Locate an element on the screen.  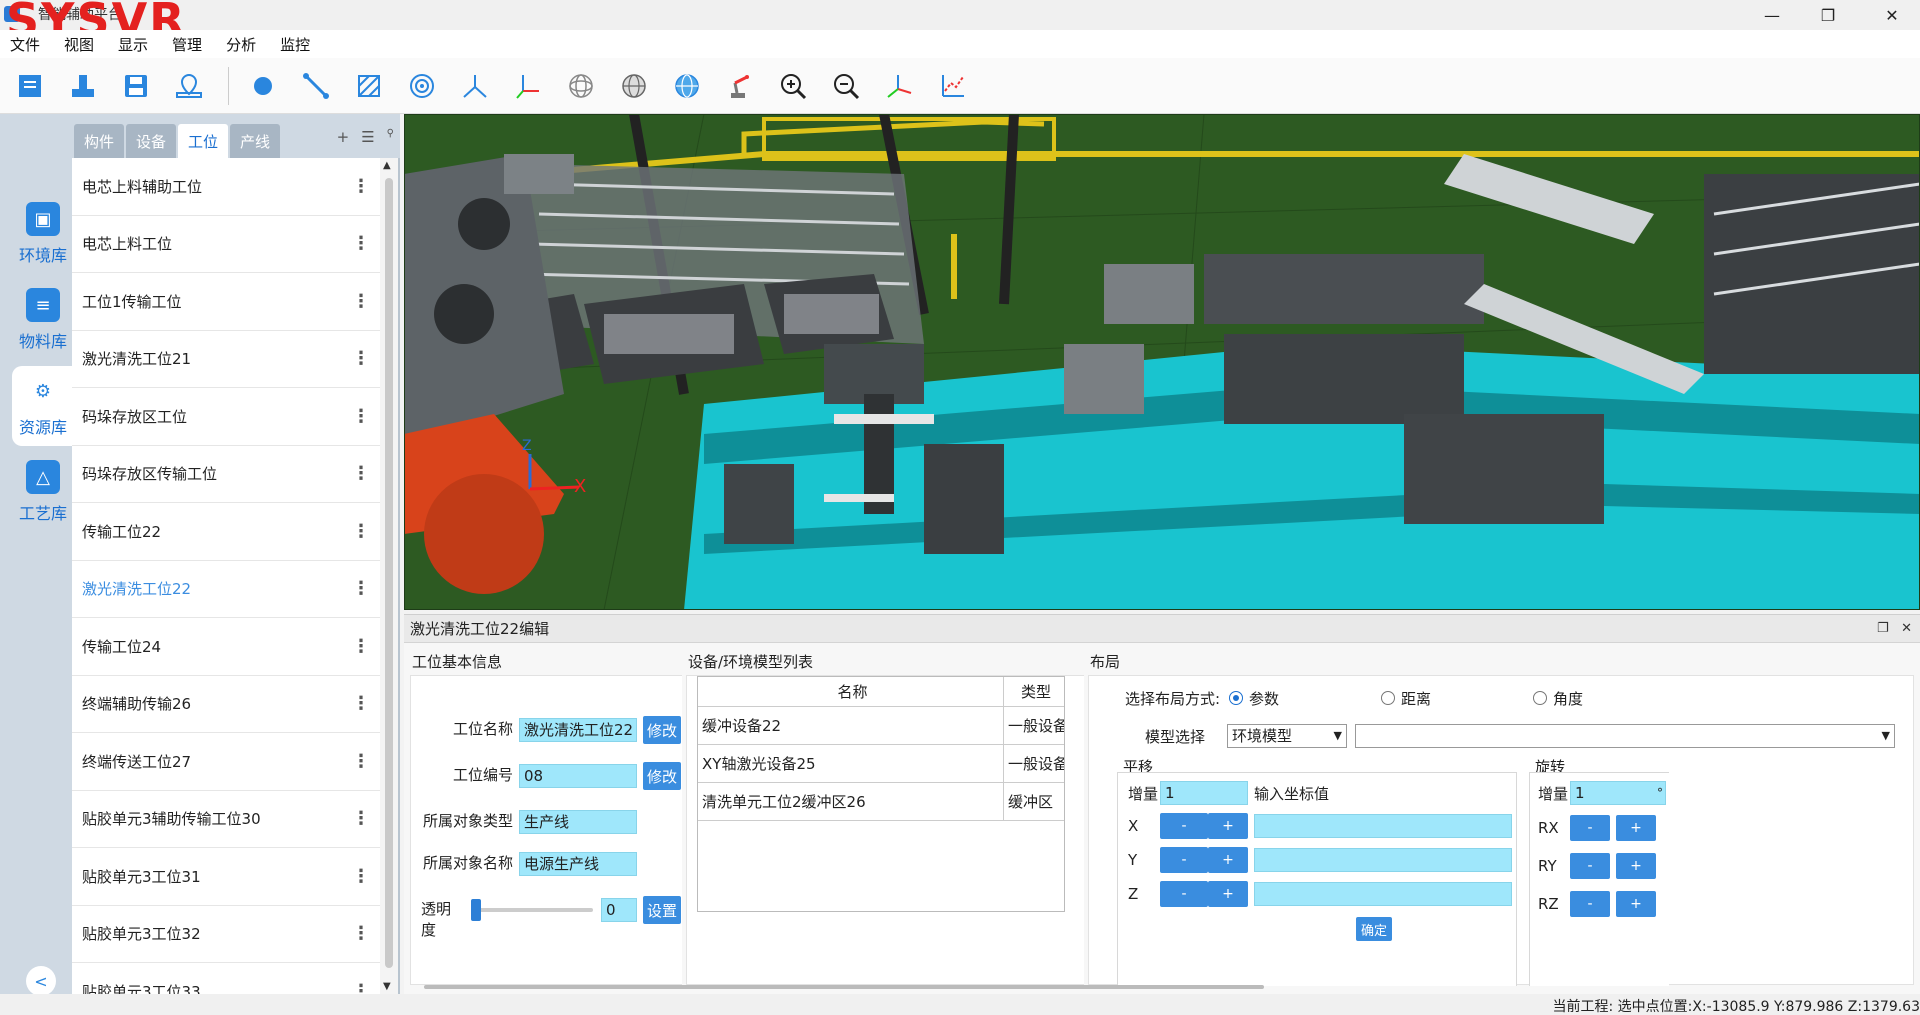
station-code-field: 08 is located at coordinates (578, 776).